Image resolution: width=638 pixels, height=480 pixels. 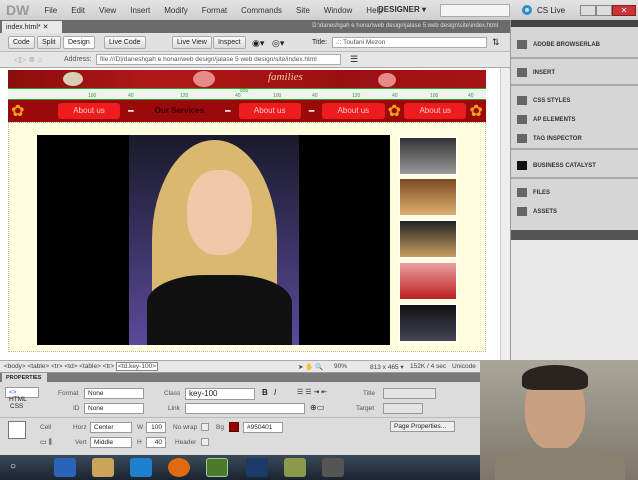 I want to click on vert-select: Middle, so click(x=111, y=442).